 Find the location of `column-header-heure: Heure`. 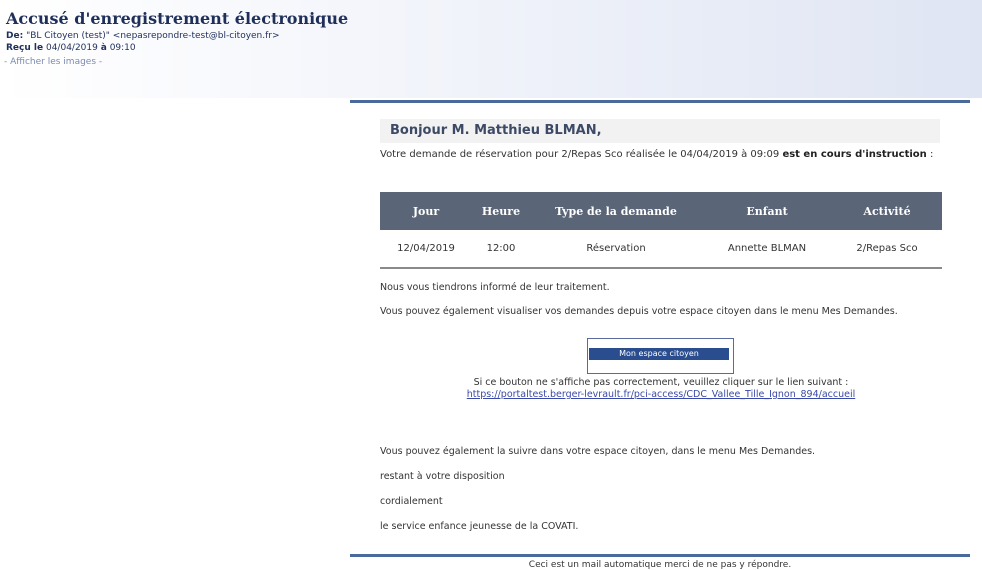

column-header-heure: Heure is located at coordinates (501, 211).